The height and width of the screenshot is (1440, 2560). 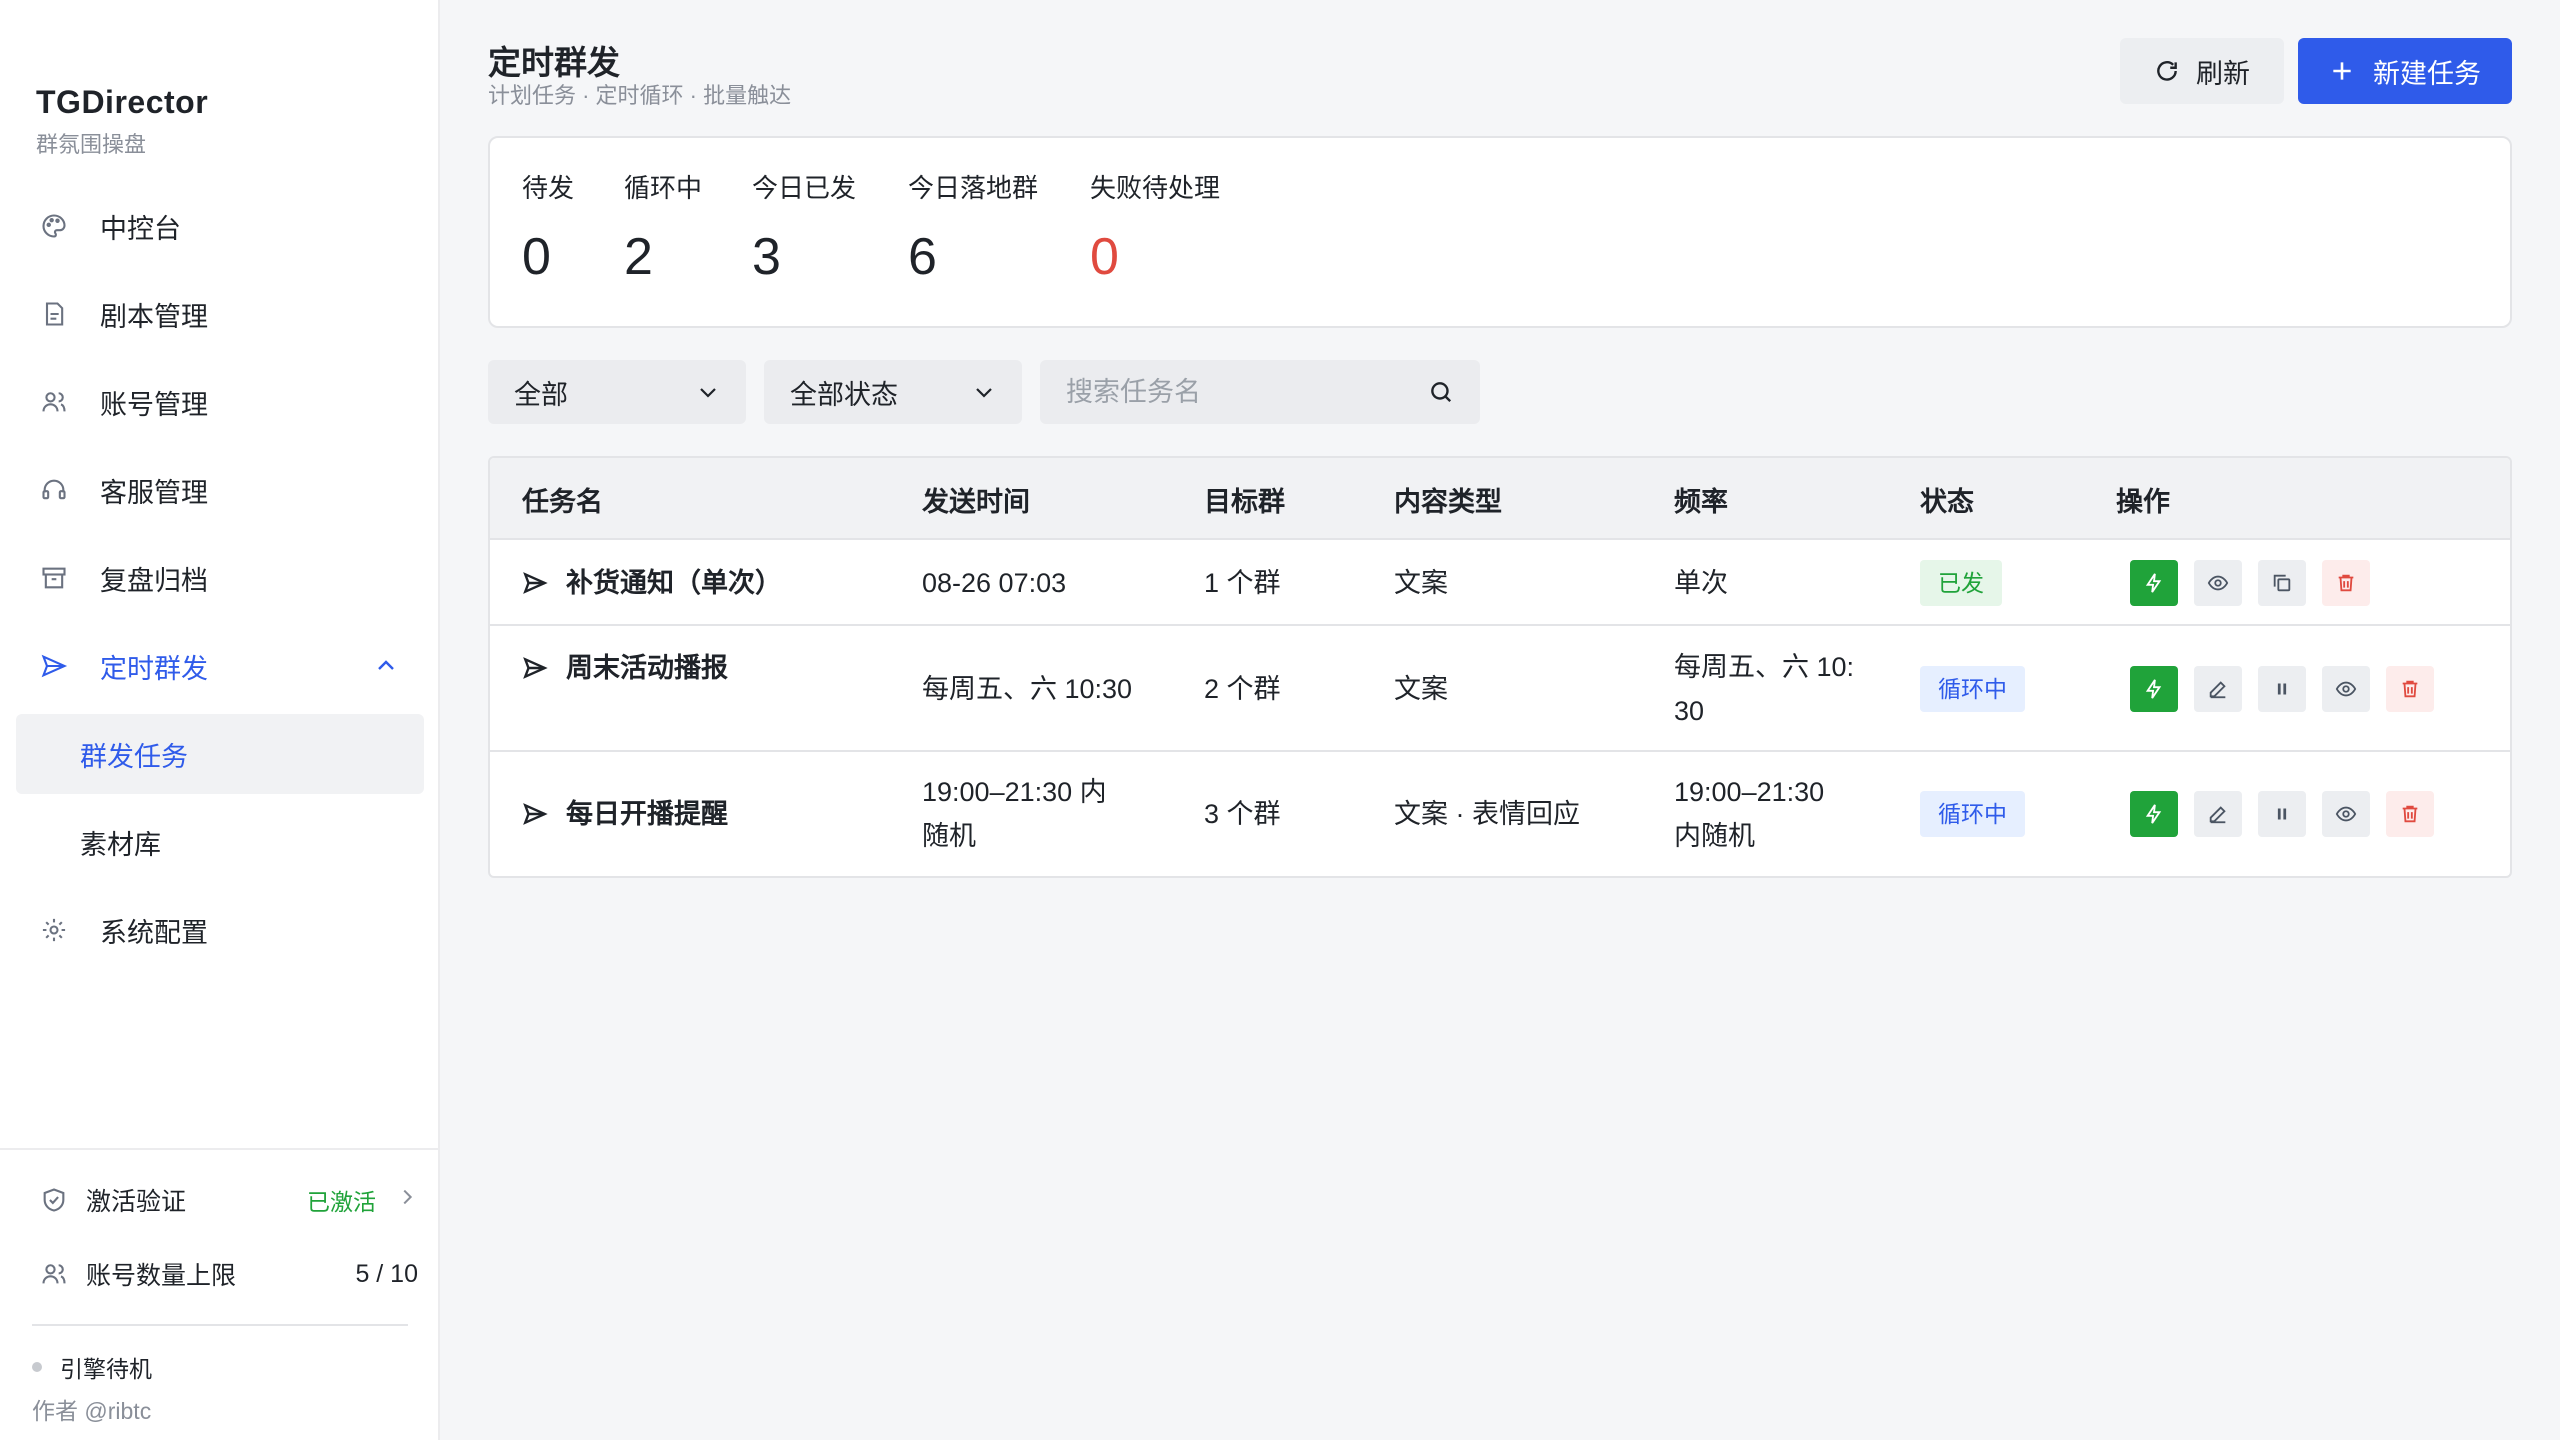 I want to click on status-select: 全部状态, so click(x=893, y=392).